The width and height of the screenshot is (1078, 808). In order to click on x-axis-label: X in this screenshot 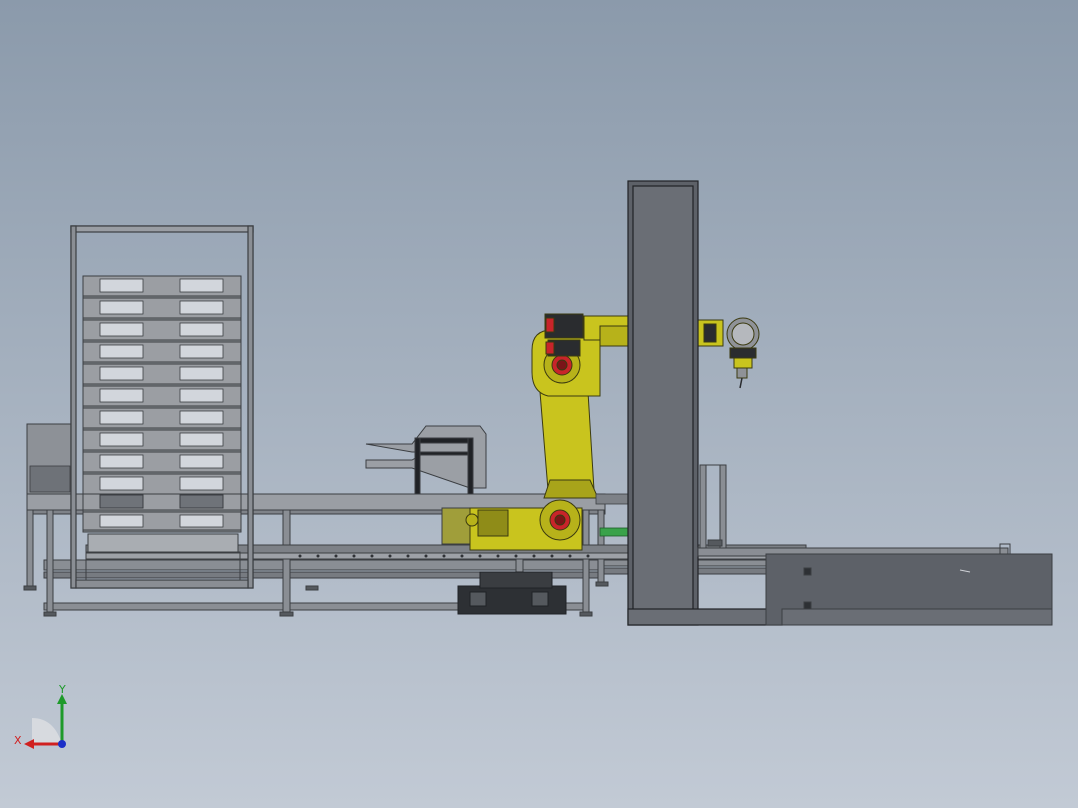, I will do `click(18, 740)`.